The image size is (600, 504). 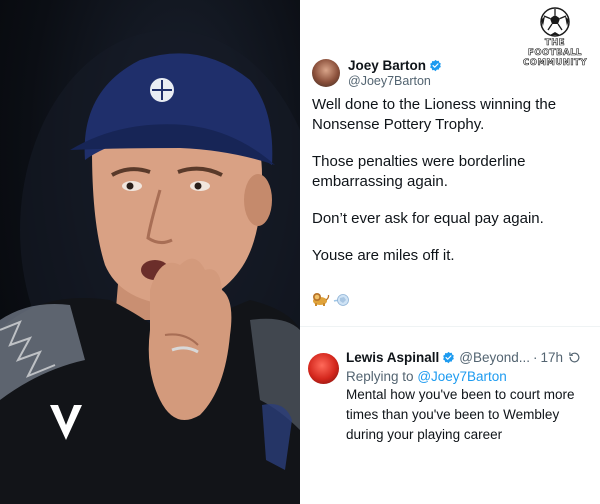 I want to click on author-handle: @Joey7Barton, so click(x=395, y=81).